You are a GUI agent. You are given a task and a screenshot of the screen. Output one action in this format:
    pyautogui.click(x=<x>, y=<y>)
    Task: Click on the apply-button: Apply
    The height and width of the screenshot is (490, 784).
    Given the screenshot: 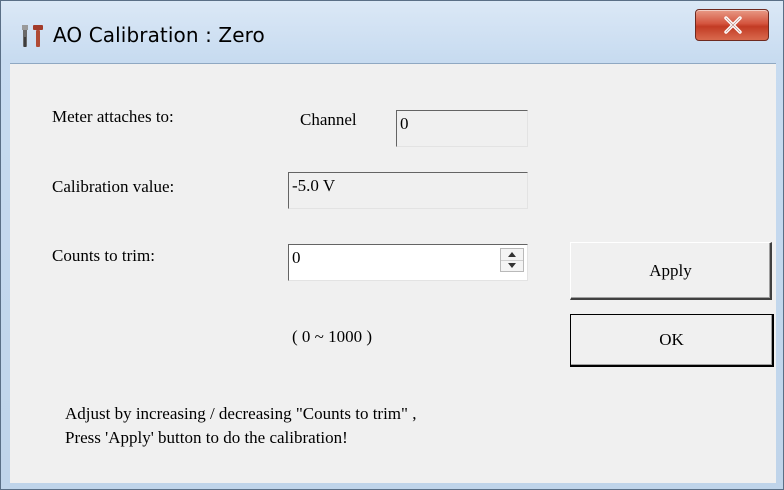 What is the action you would take?
    pyautogui.click(x=671, y=271)
    